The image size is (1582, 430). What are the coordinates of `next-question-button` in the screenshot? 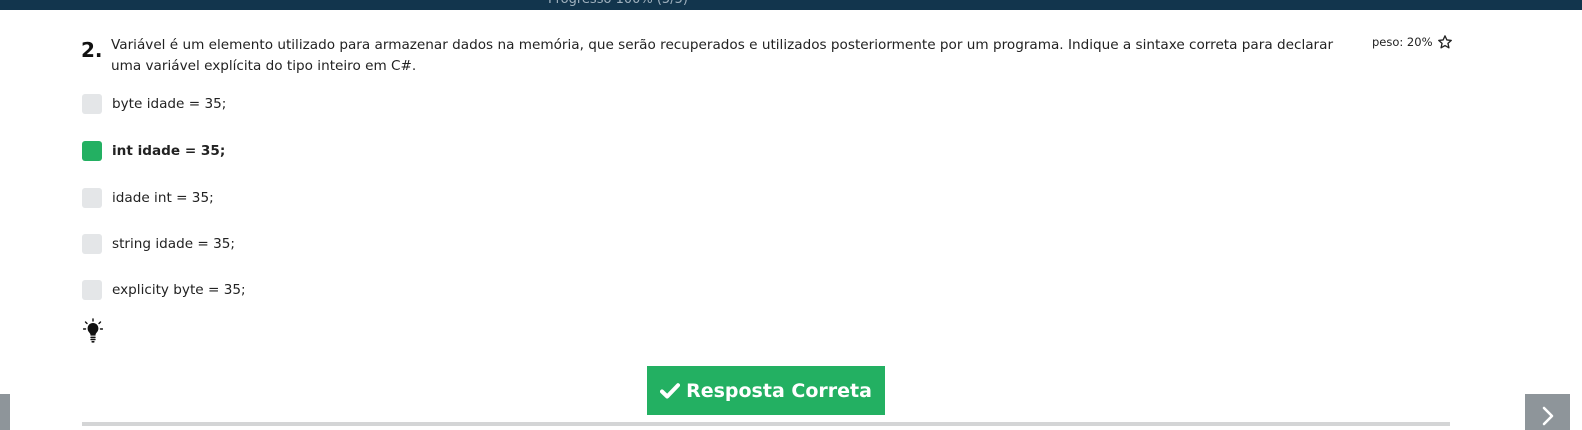 It's located at (1547, 412).